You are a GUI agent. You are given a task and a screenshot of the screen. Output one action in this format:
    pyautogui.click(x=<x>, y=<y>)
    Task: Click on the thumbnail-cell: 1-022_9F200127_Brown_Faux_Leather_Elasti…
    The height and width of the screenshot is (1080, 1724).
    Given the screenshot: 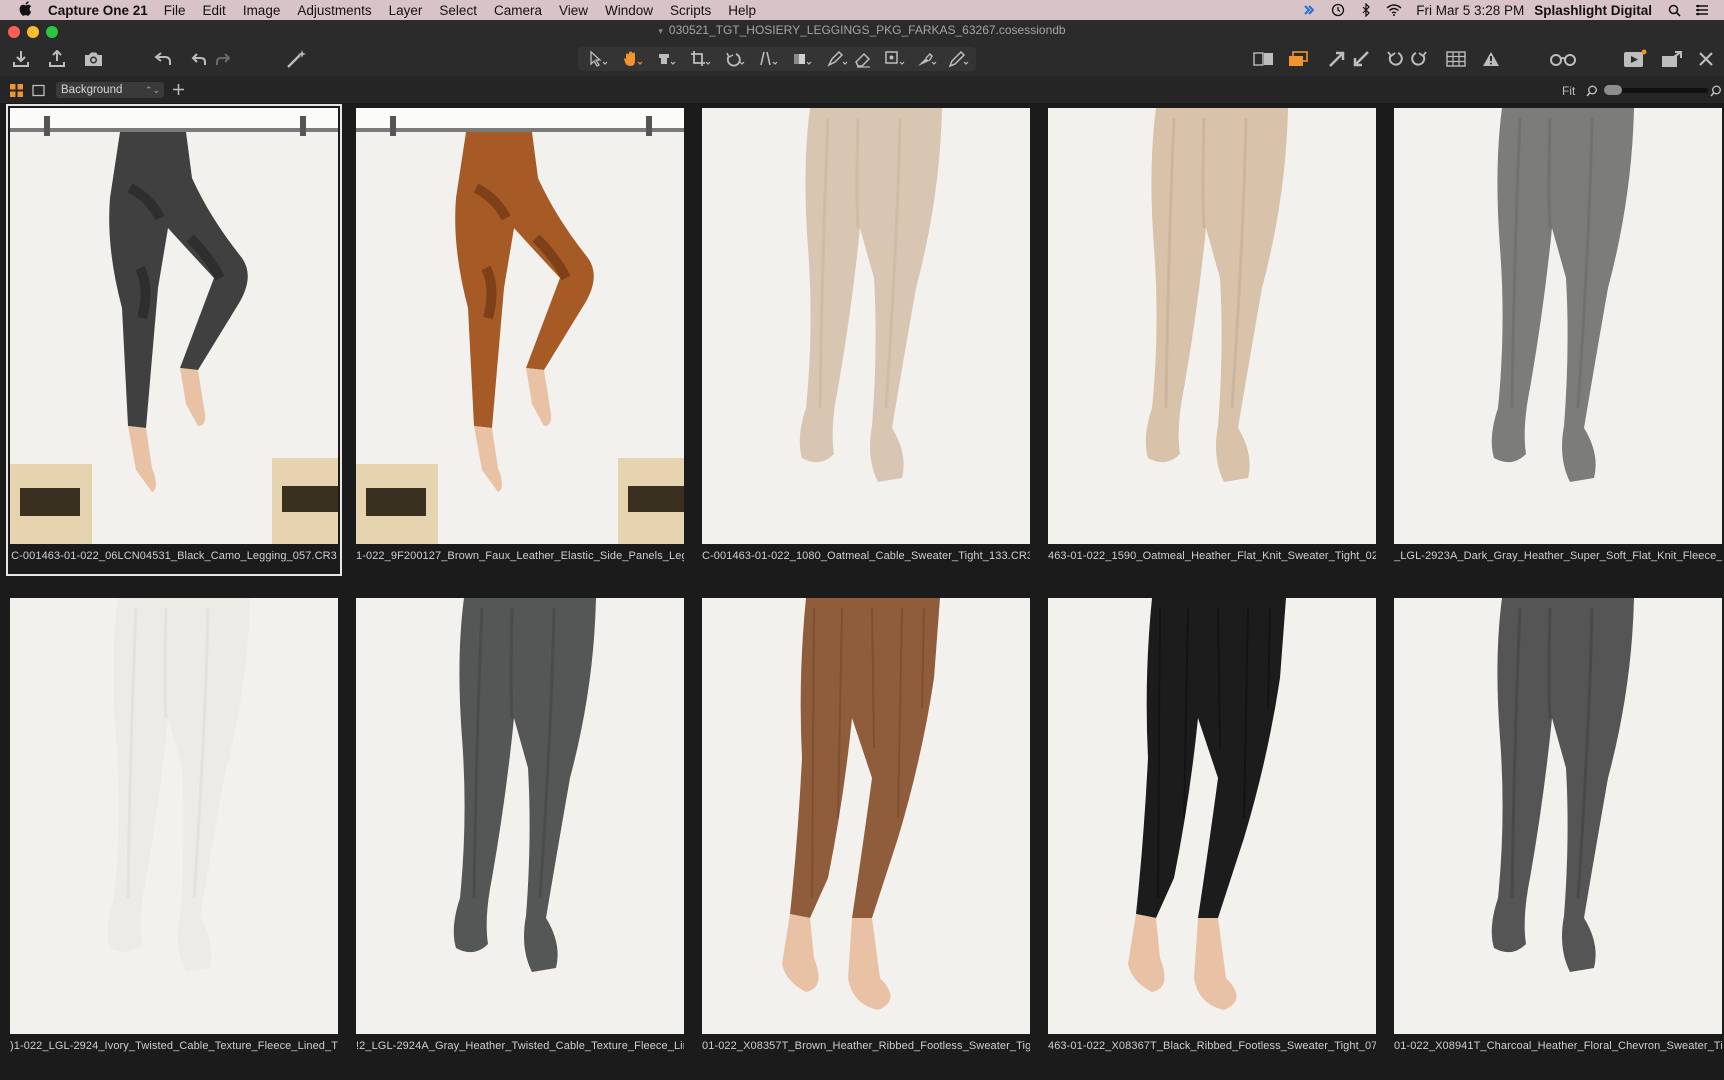 What is the action you would take?
    pyautogui.click(x=520, y=340)
    